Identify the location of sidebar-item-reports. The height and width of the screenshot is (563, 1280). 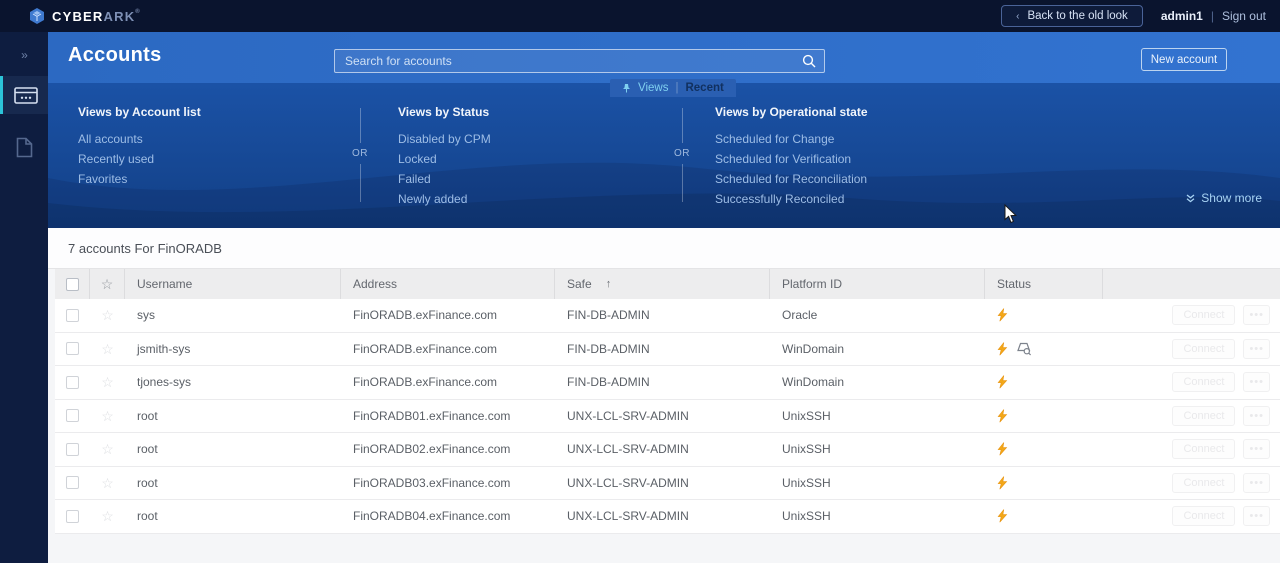
(24, 147).